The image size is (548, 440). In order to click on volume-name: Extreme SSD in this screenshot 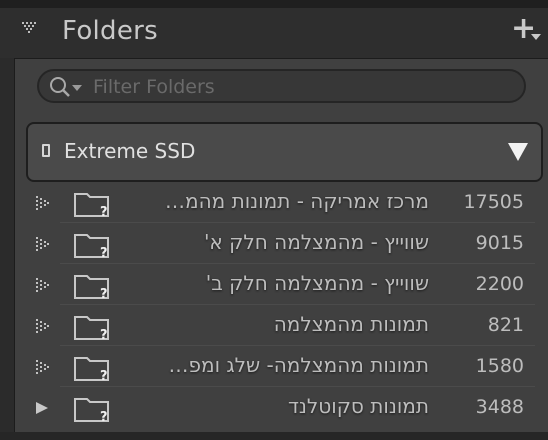, I will do `click(130, 151)`.